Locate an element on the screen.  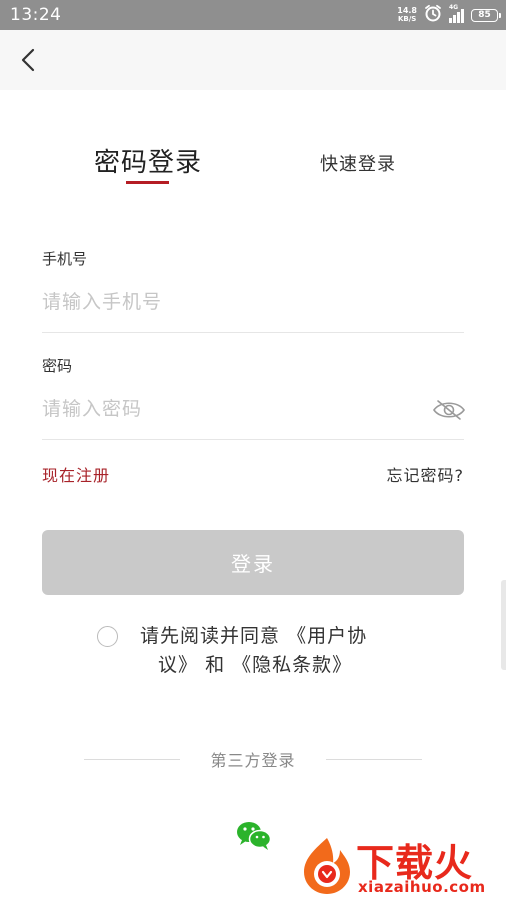
watermark: 下载火 xiazaihuo.com is located at coordinates (401, 865).